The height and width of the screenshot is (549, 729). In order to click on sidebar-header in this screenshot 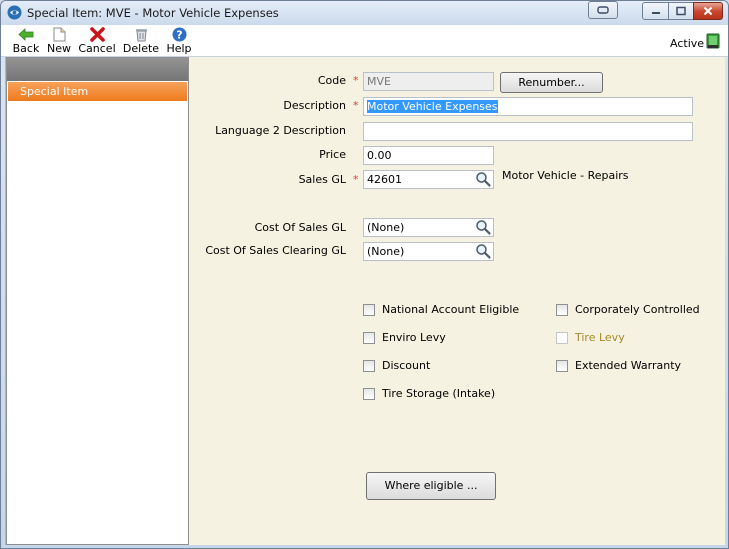, I will do `click(97, 69)`.